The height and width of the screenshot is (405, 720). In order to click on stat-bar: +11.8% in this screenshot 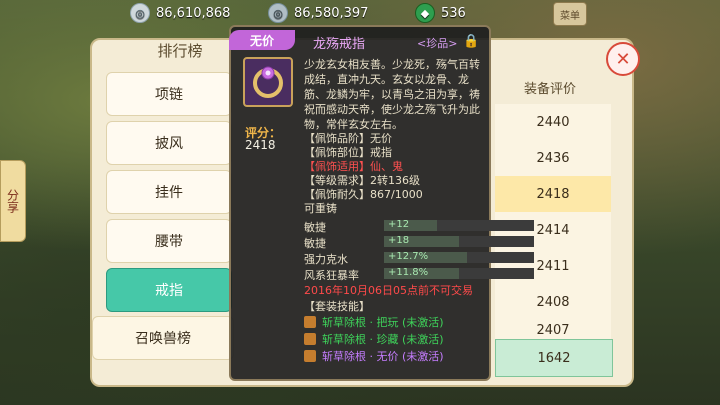, I will do `click(459, 273)`.